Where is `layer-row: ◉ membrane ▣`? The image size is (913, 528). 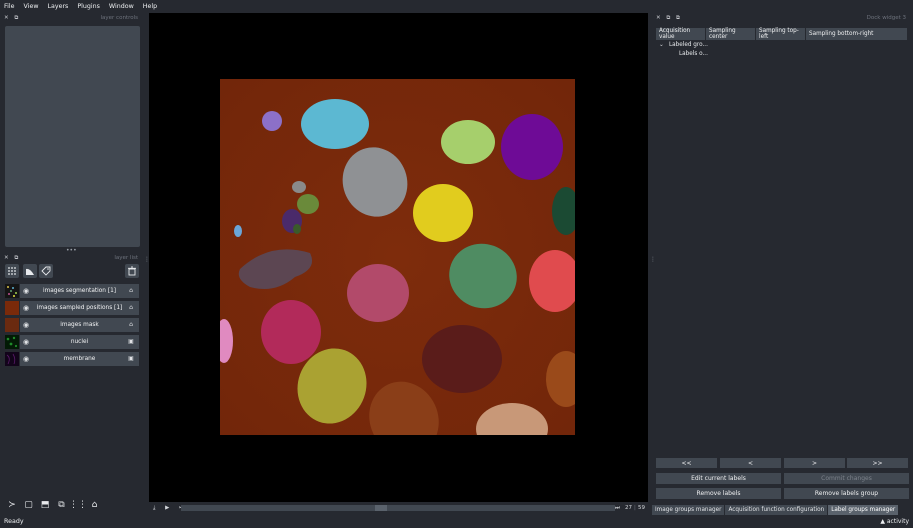
layer-row: ◉ membrane ▣ is located at coordinates (72, 358).